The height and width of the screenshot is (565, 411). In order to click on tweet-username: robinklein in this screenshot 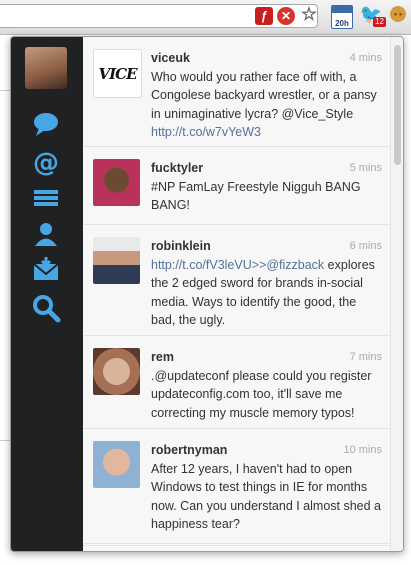, I will do `click(181, 246)`.